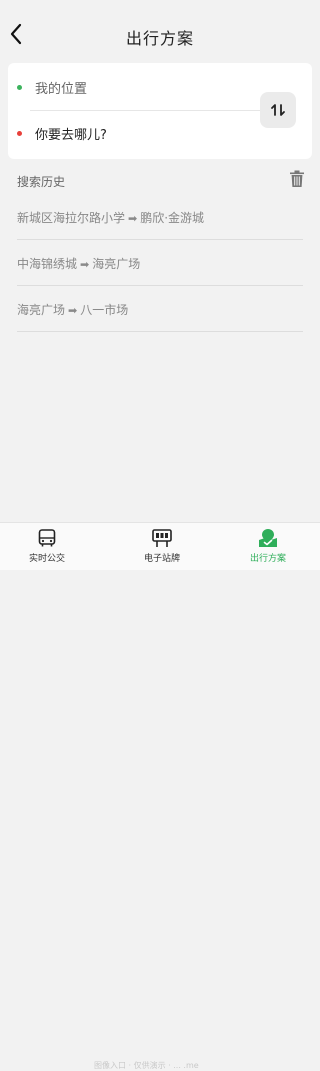 This screenshot has width=320, height=1071. I want to click on history-item-text: 新城区海拉尔路小学 ➡ 鹏欣·金游城, so click(110, 217).